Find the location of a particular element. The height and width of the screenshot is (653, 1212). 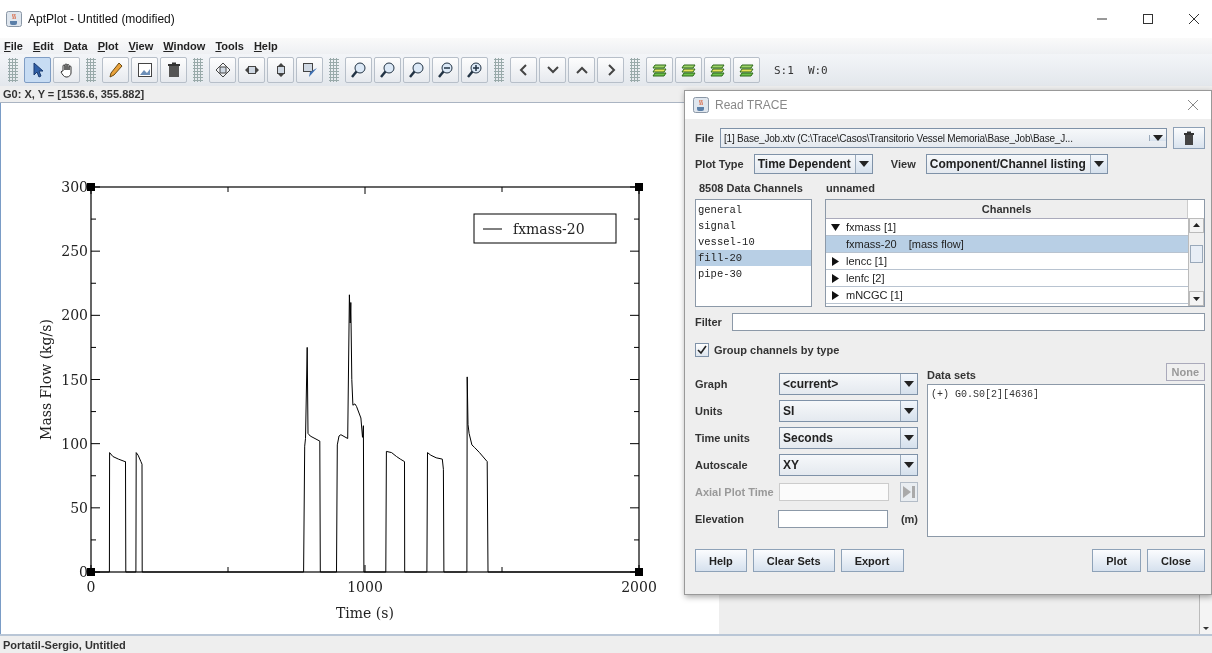

field-label: Axial Plot Time is located at coordinates (735, 491).